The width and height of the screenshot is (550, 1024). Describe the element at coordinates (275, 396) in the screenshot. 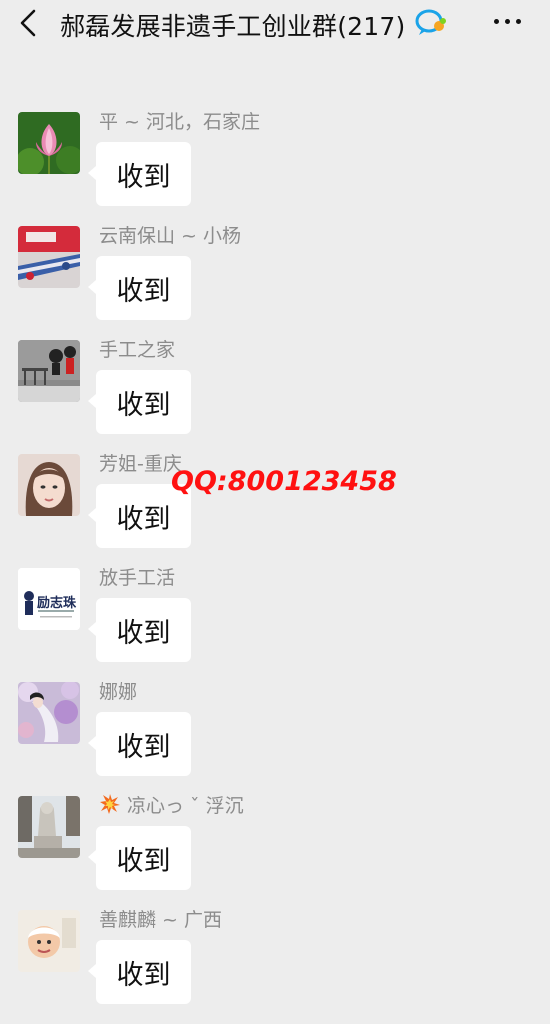

I see `message-row: 手工之家 收到` at that location.